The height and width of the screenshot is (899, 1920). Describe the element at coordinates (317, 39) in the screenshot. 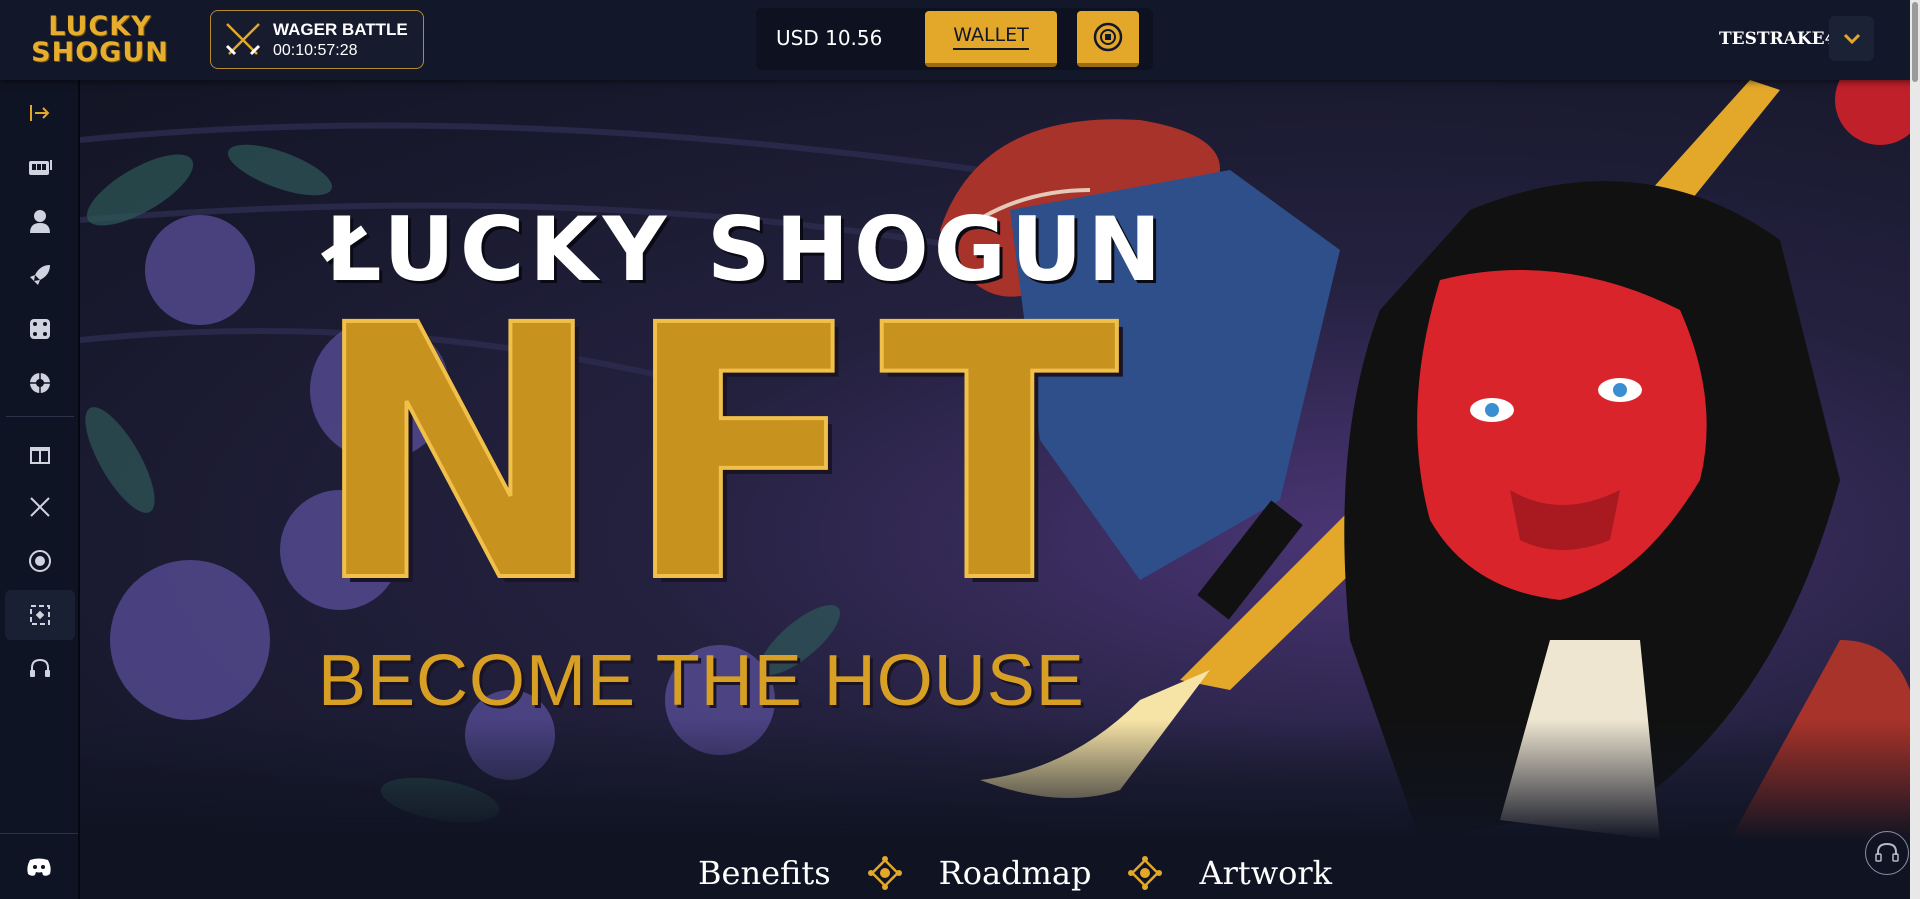

I see `wager-battle-widget: WAGER BATTLE 00:10:57:28` at that location.